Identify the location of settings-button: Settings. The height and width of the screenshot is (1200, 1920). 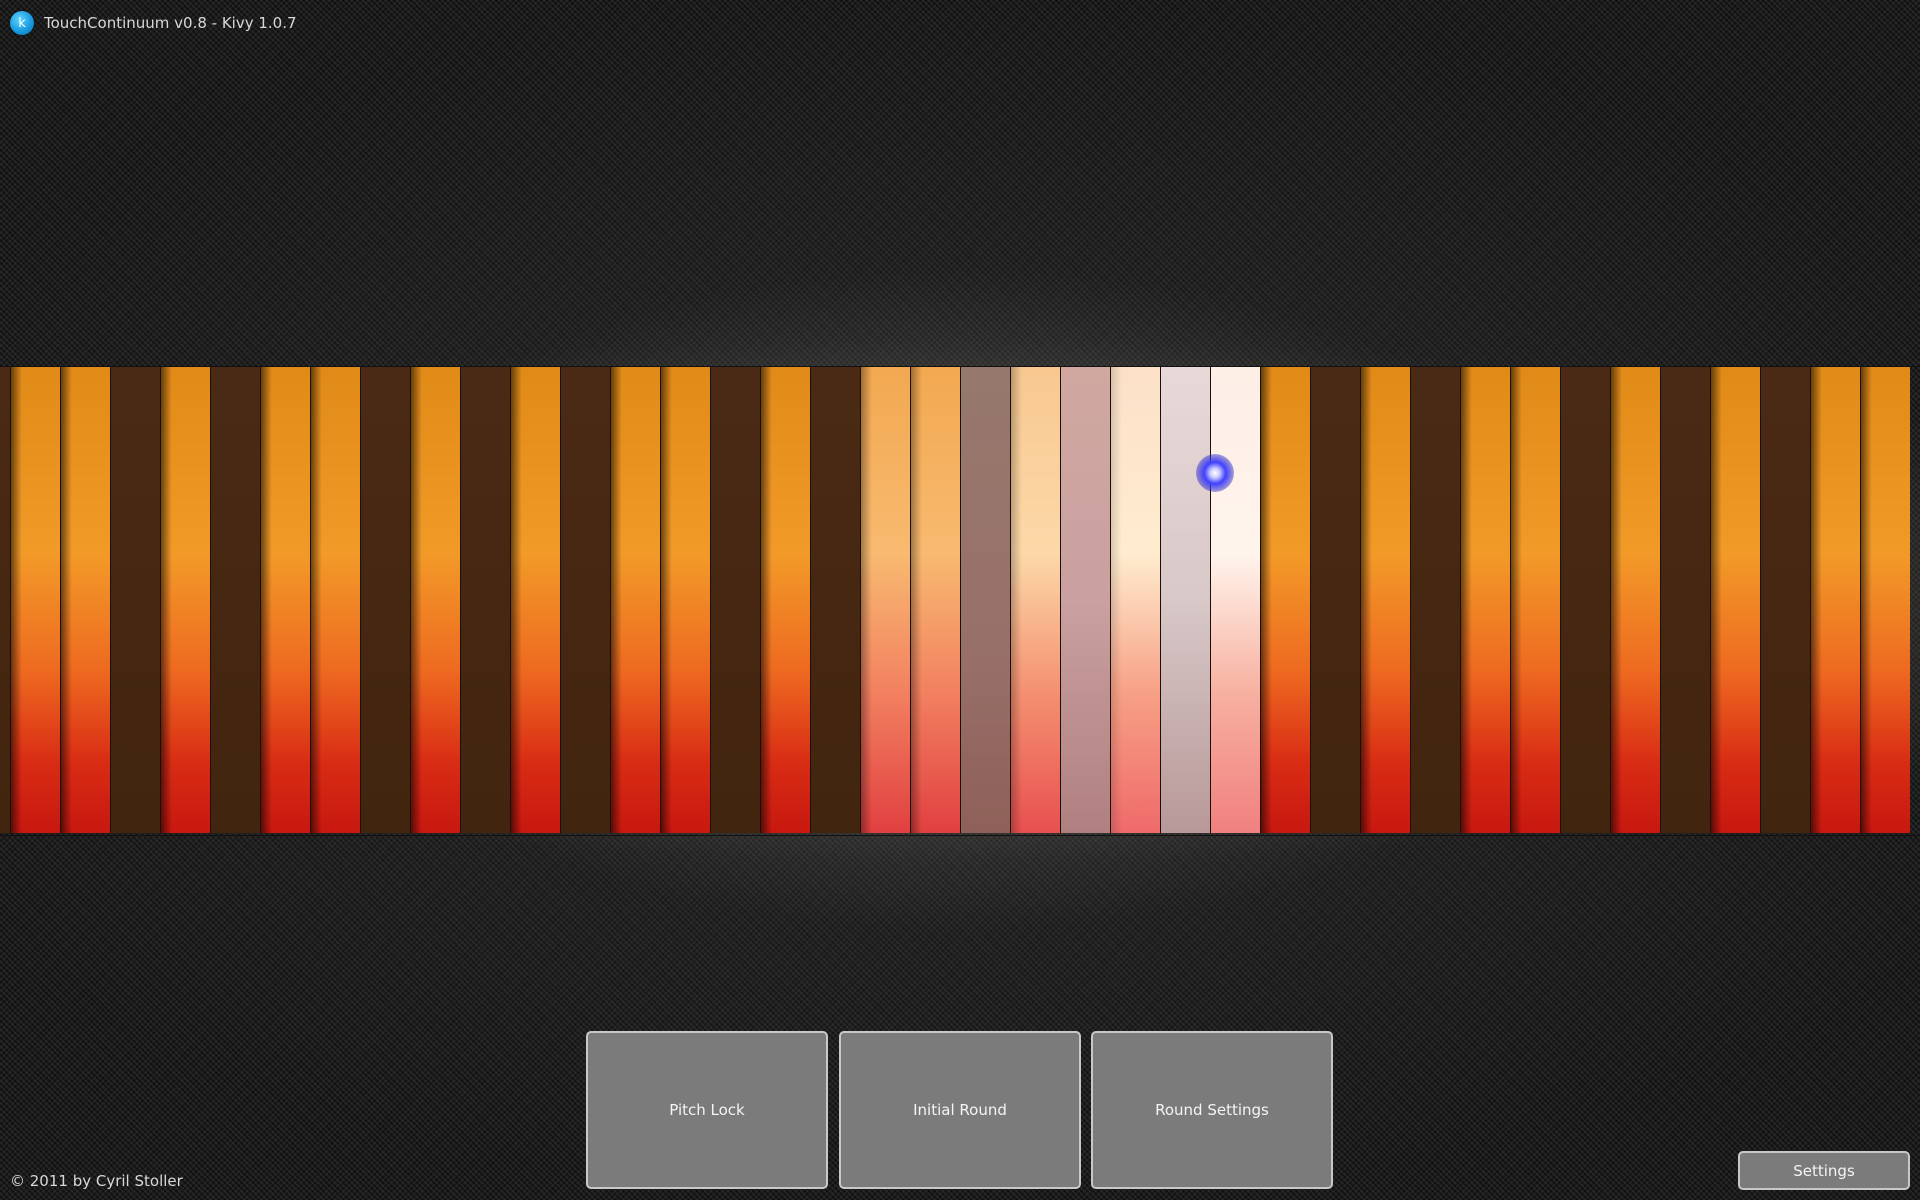
(1824, 1170).